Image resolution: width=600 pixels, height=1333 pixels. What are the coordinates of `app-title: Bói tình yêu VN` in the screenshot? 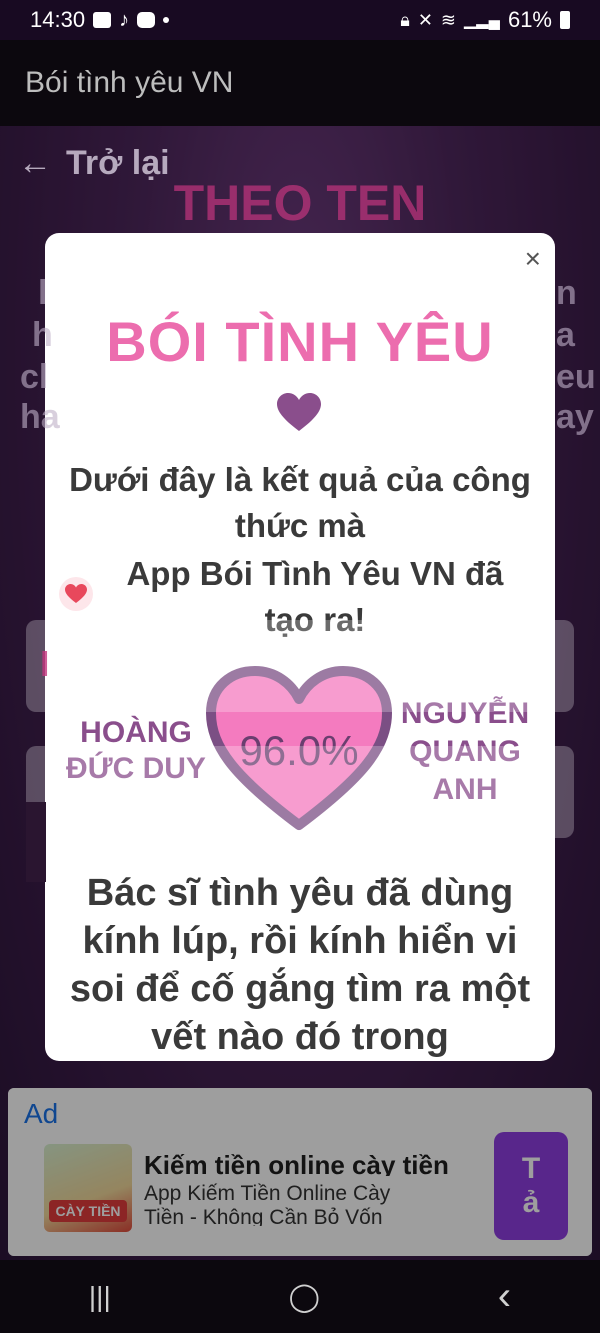 It's located at (129, 82).